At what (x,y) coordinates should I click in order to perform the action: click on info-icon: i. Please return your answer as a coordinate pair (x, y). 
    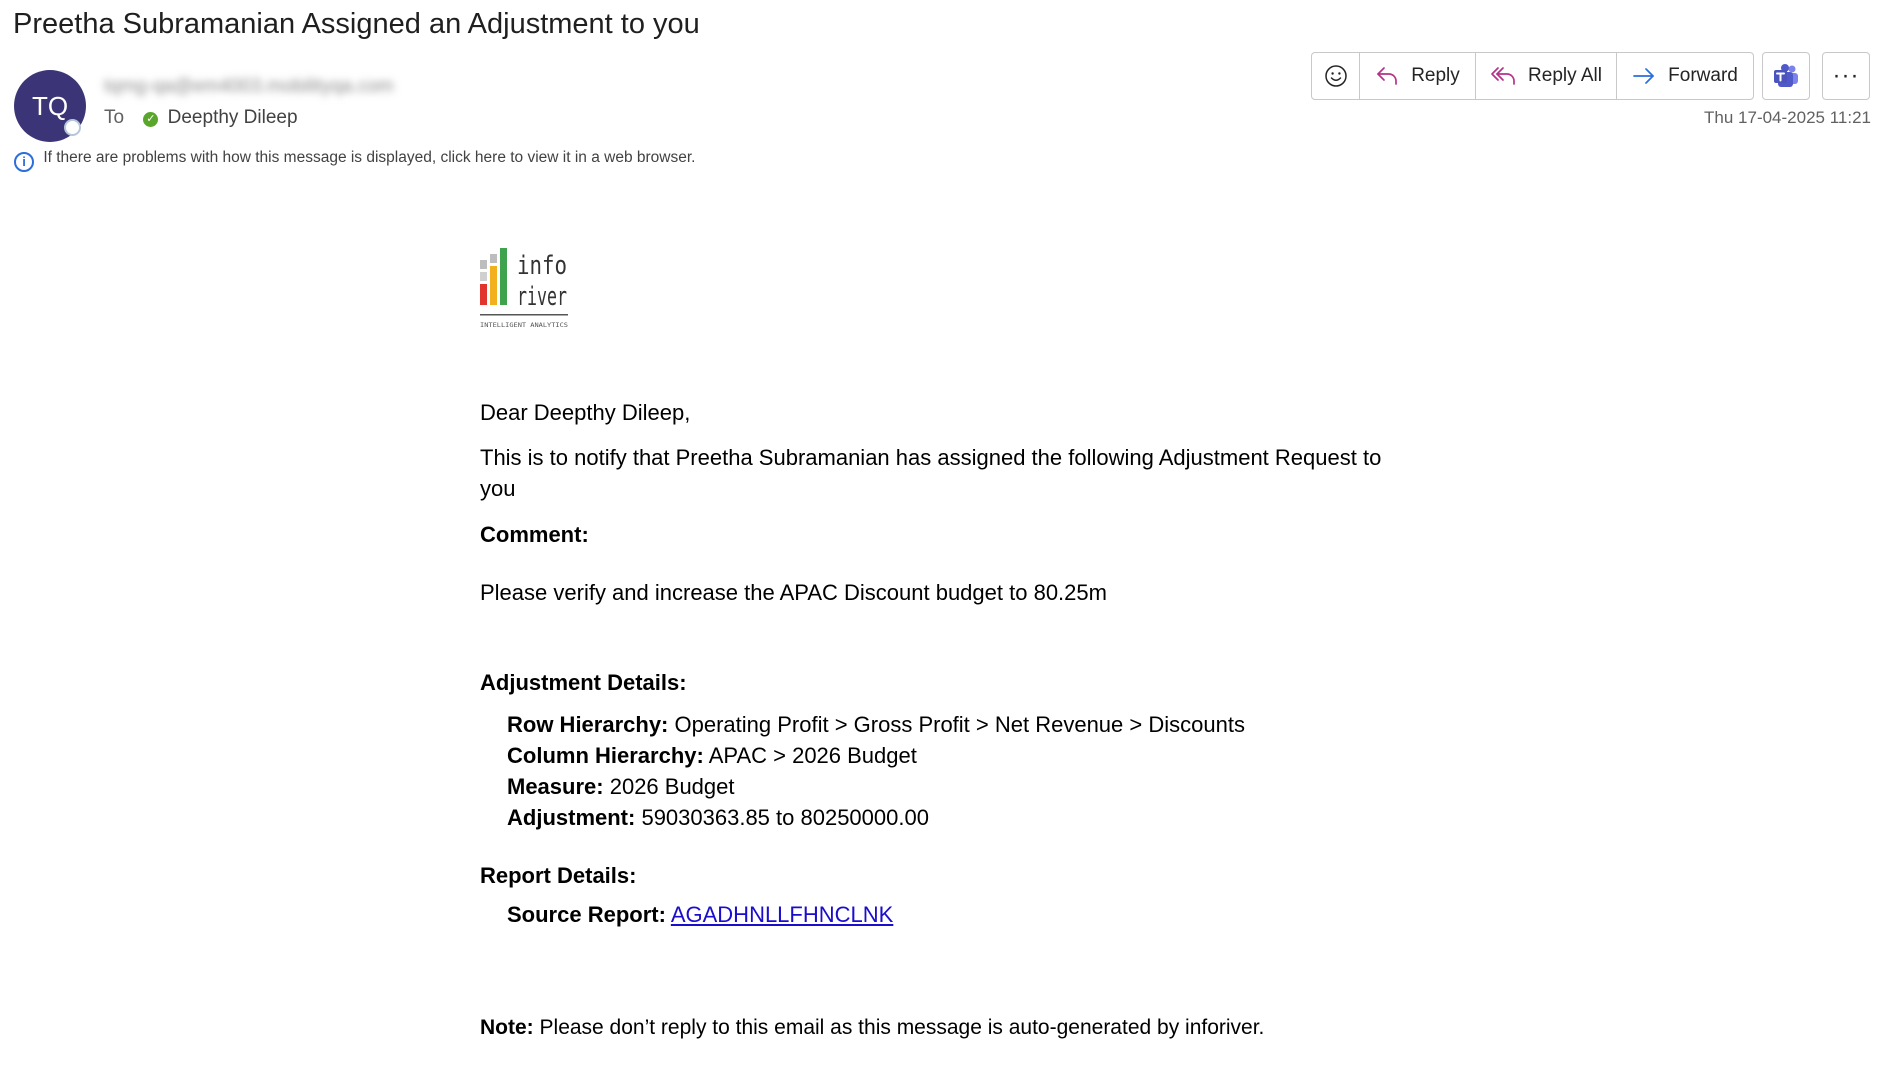
    Looking at the image, I should click on (24, 162).